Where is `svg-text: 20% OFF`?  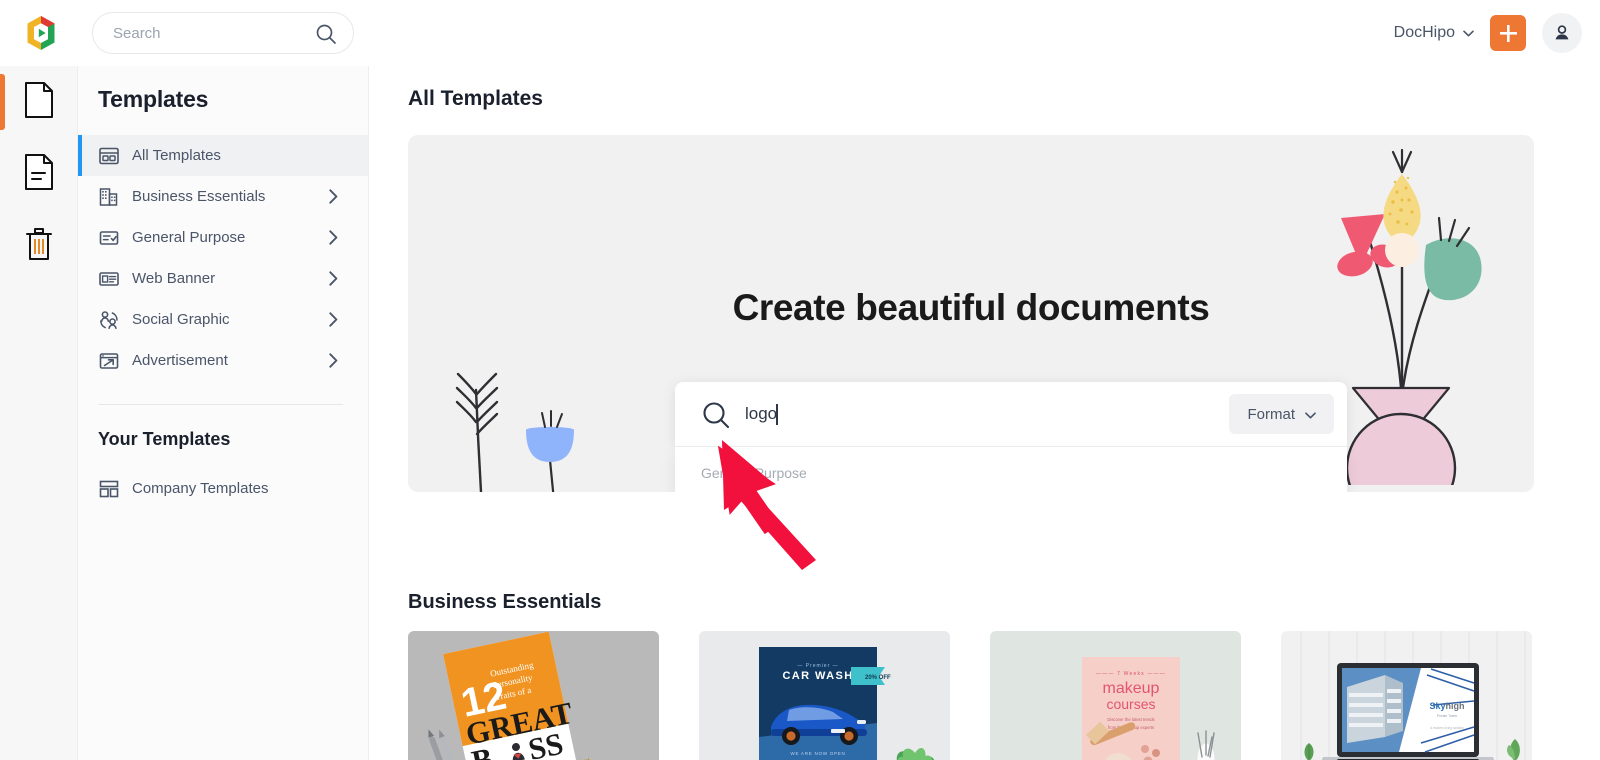
svg-text: 20% OFF is located at coordinates (878, 678).